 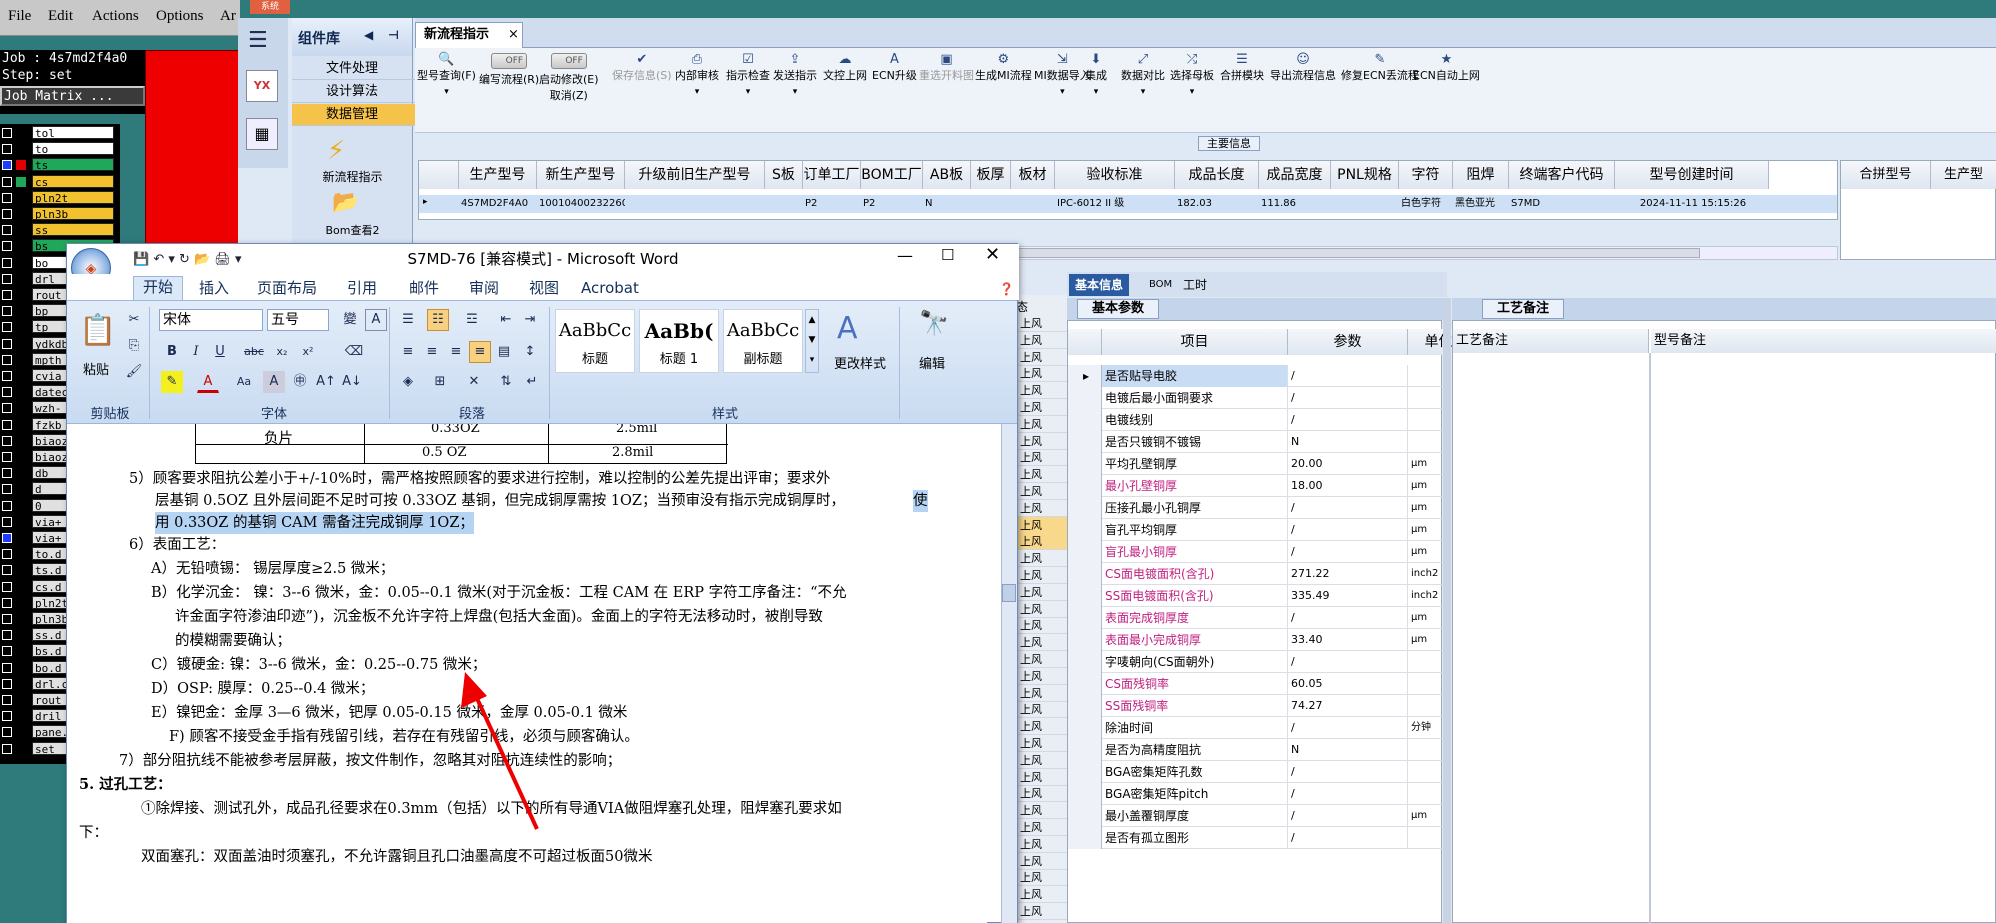 I want to click on grid-header: 生产型号, so click(x=498, y=175).